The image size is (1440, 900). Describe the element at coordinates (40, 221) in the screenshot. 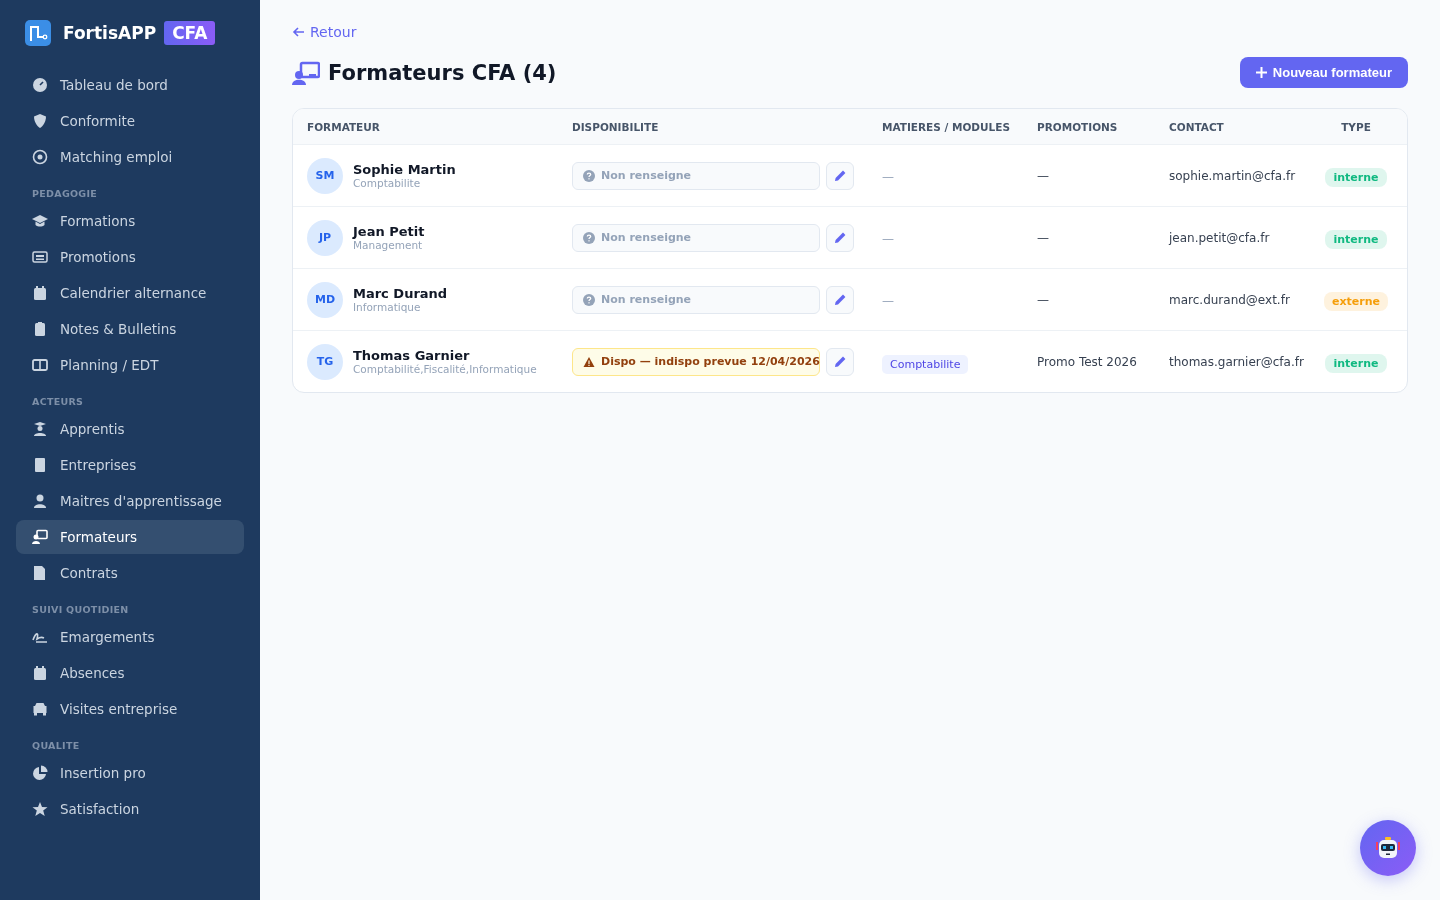

I see `graduation-cap-icon` at that location.